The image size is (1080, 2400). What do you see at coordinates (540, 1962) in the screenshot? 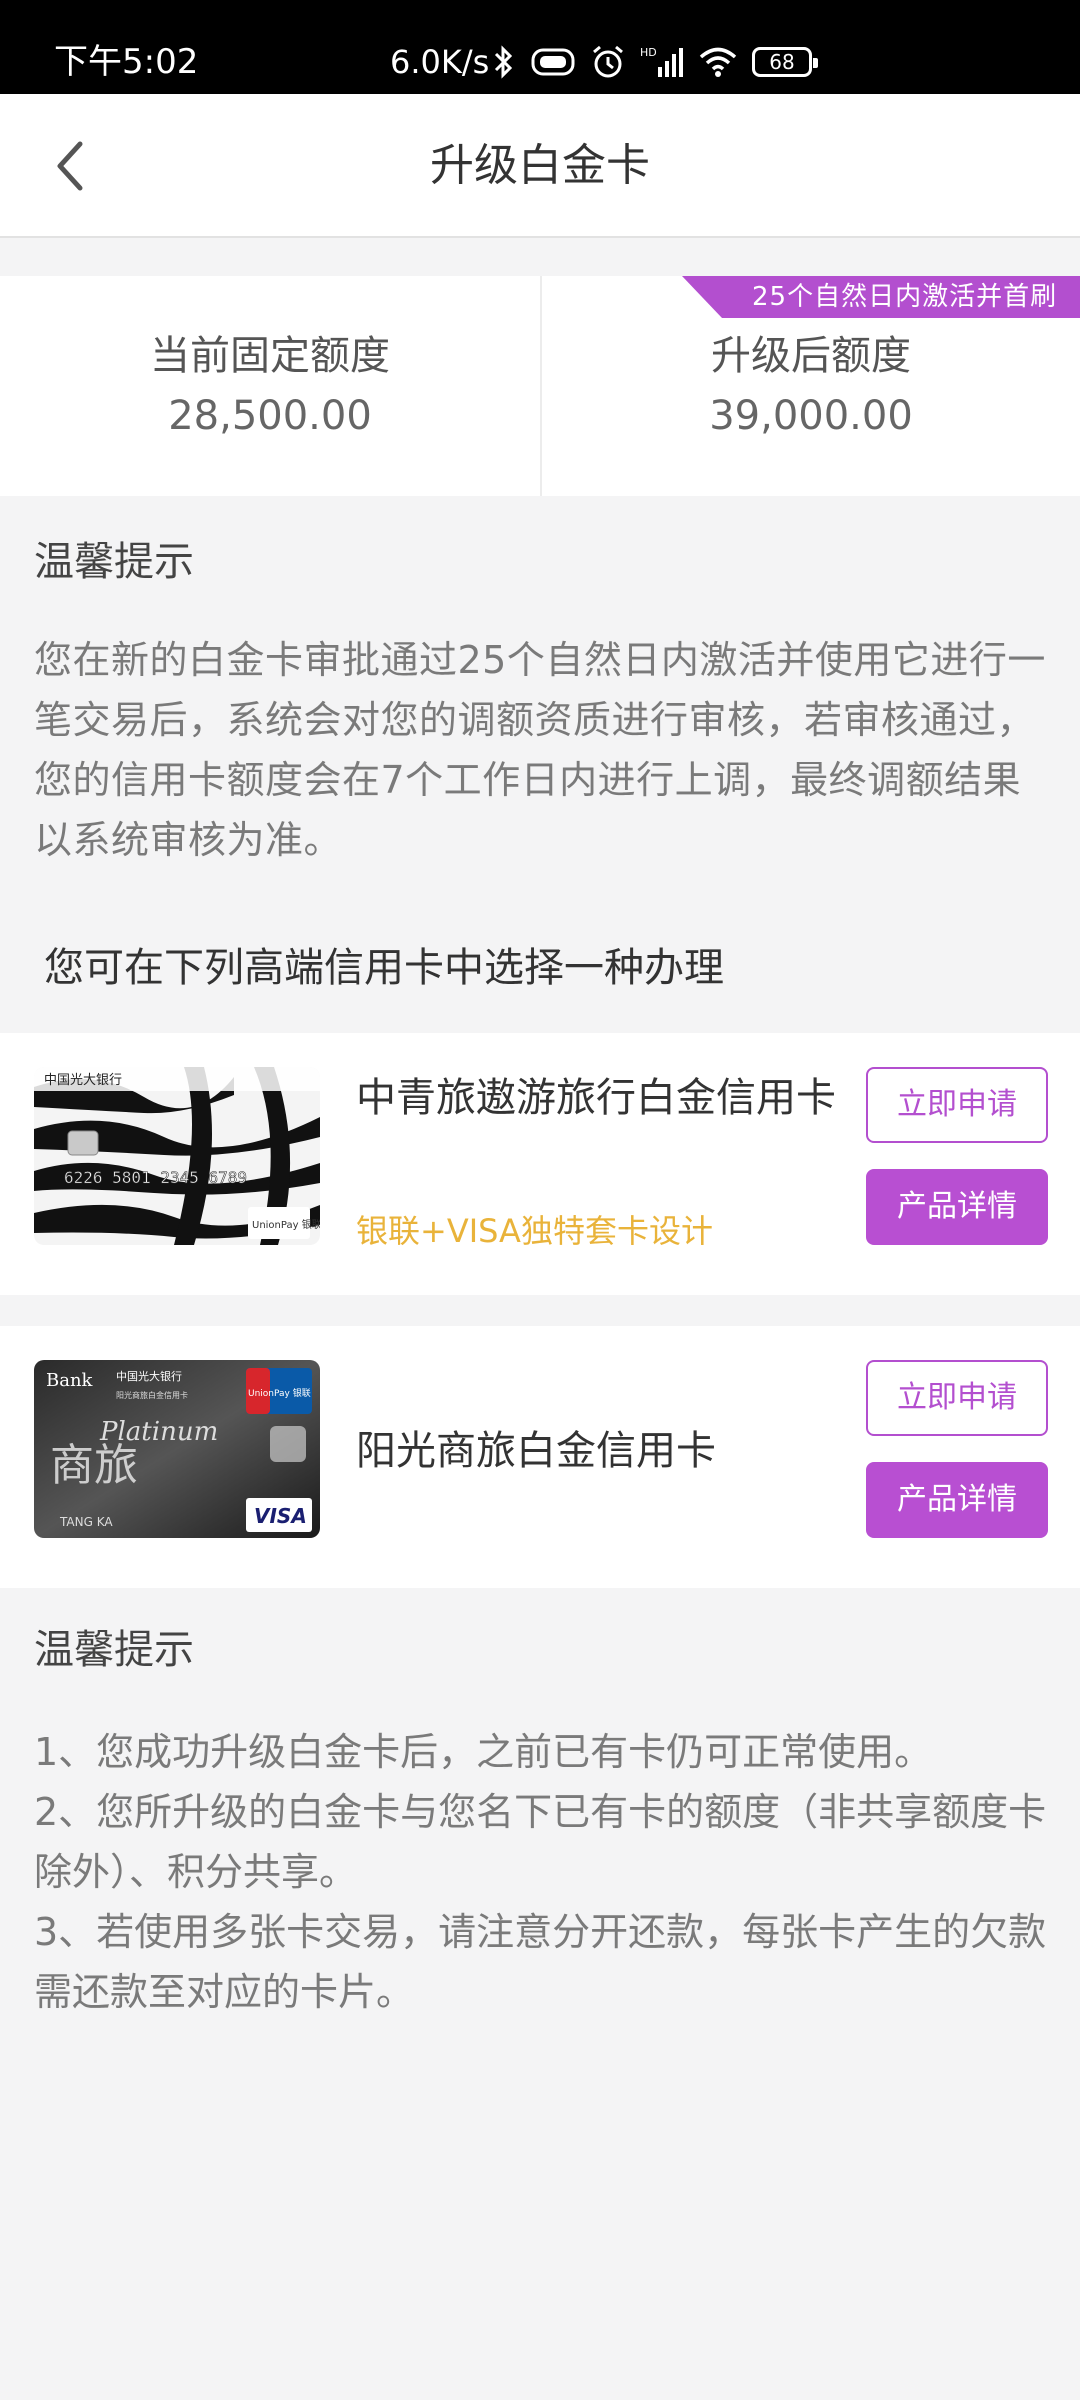
I see `tip-item: 3、若使用多张卡交易，请注意分开还款，每张卡产生的欠款需还款至对应的卡片。` at bounding box center [540, 1962].